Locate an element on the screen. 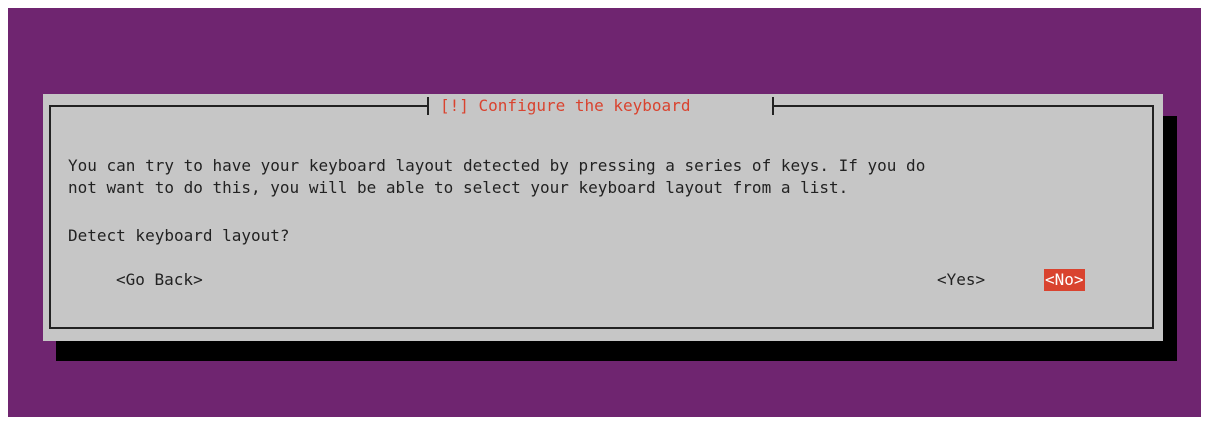 The image size is (1209, 425). title-separator-left is located at coordinates (428, 106).